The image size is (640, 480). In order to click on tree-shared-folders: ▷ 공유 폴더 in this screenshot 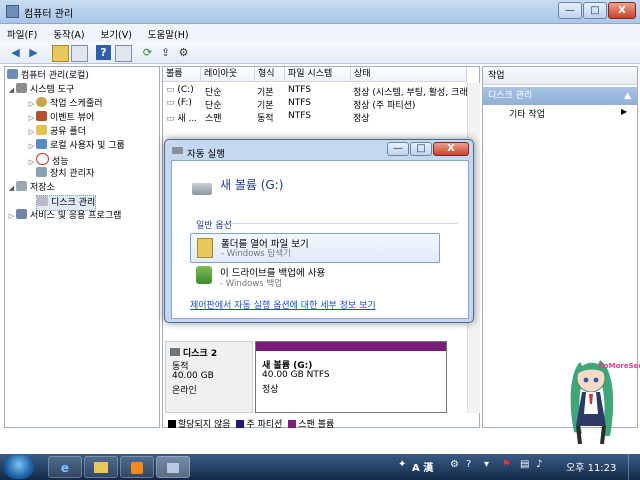, I will do `click(56, 132)`.